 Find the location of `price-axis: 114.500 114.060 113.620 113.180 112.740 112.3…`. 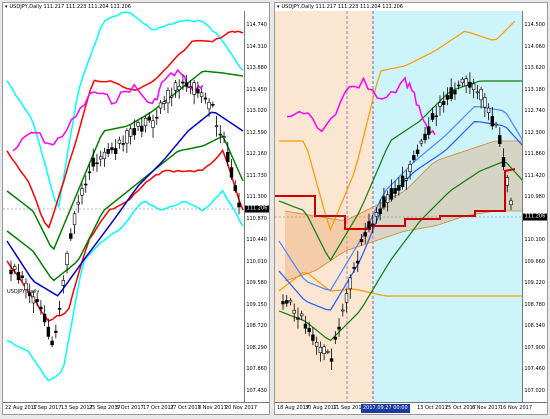

price-axis: 114.500 114.060 113.620 113.180 112.740 112.3… is located at coordinates (534, 207).